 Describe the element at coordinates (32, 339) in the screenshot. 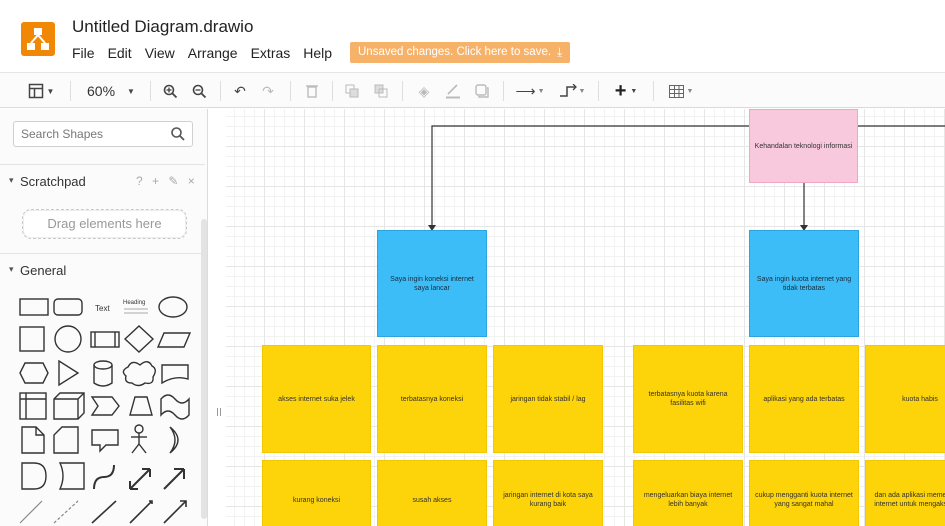

I see `square-shape` at that location.